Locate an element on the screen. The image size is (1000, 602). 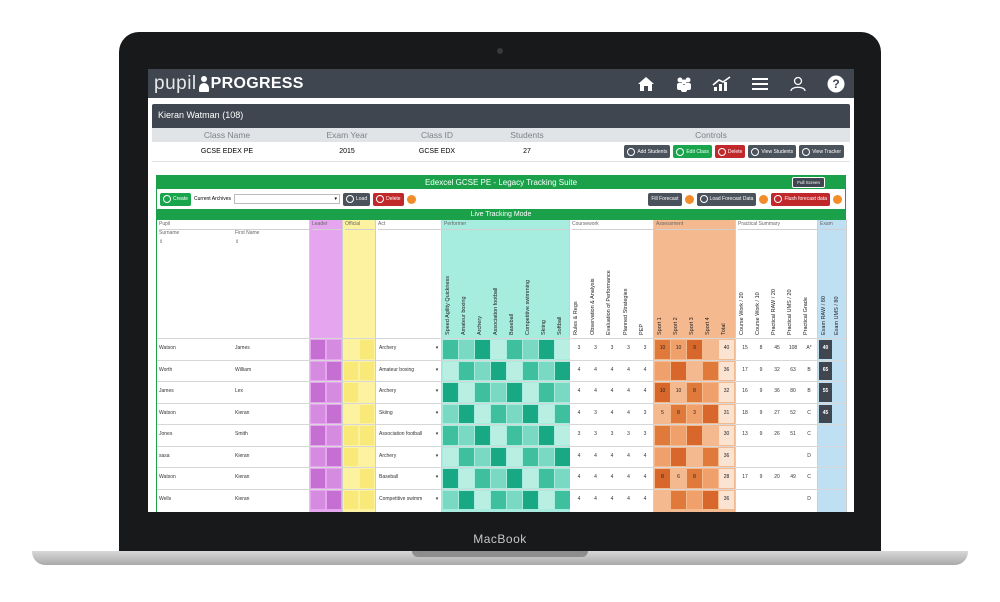
practical-cell: 15 is located at coordinates (745, 348).